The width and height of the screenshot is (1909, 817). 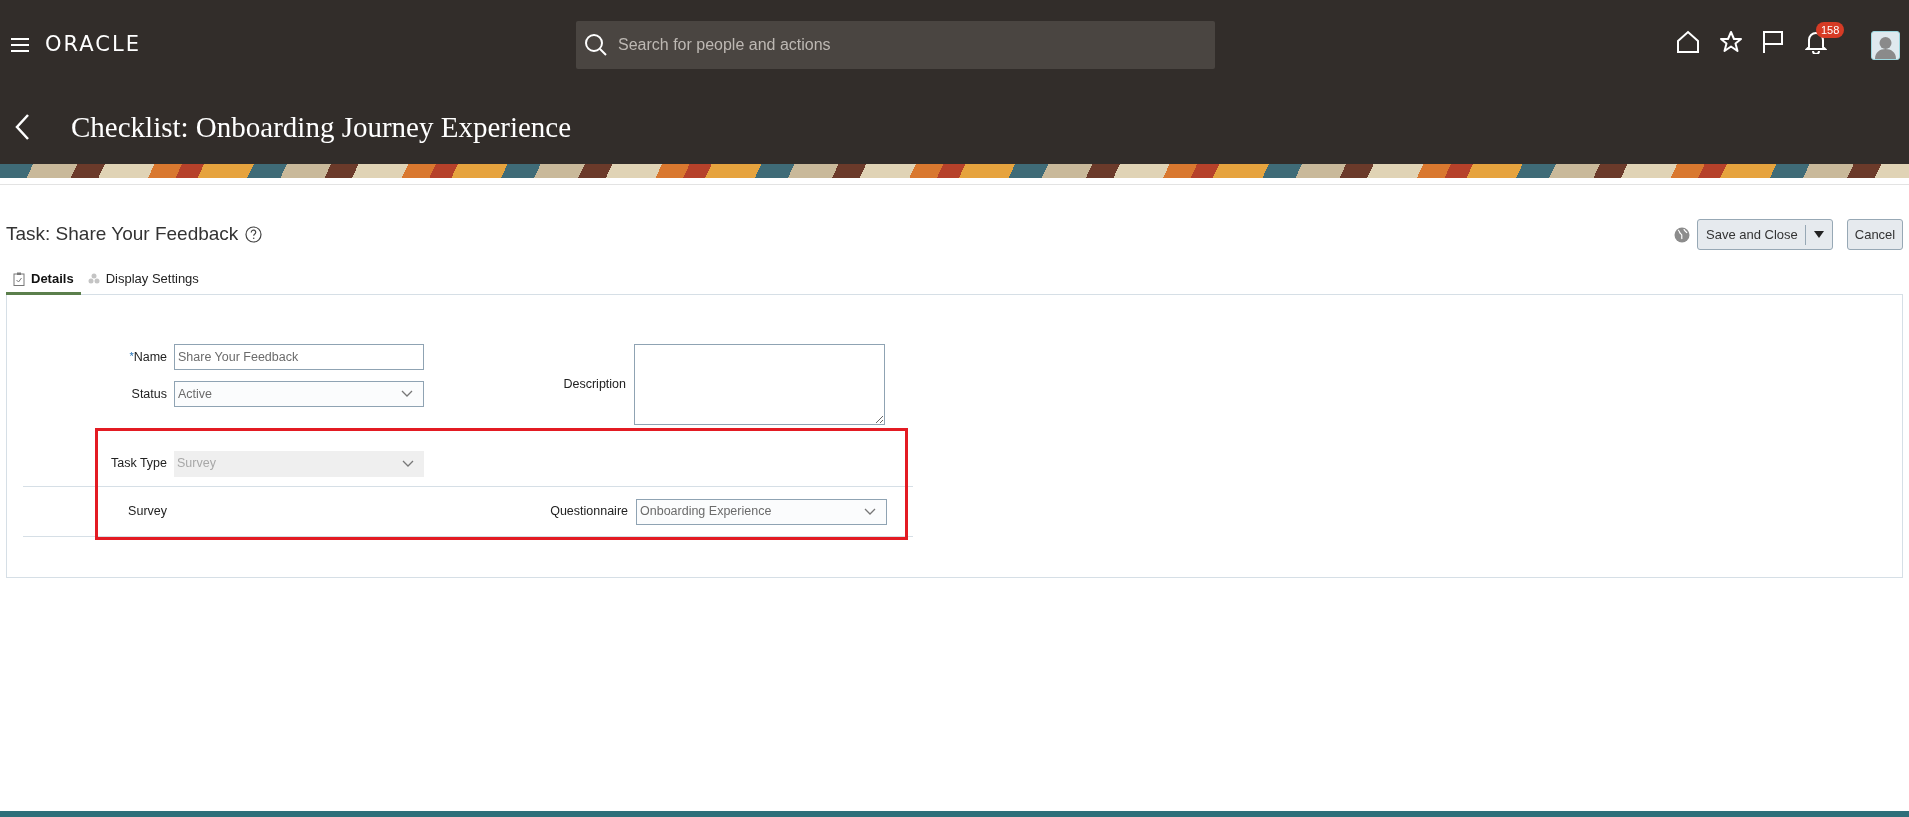 I want to click on flag-icon, so click(x=1773, y=42).